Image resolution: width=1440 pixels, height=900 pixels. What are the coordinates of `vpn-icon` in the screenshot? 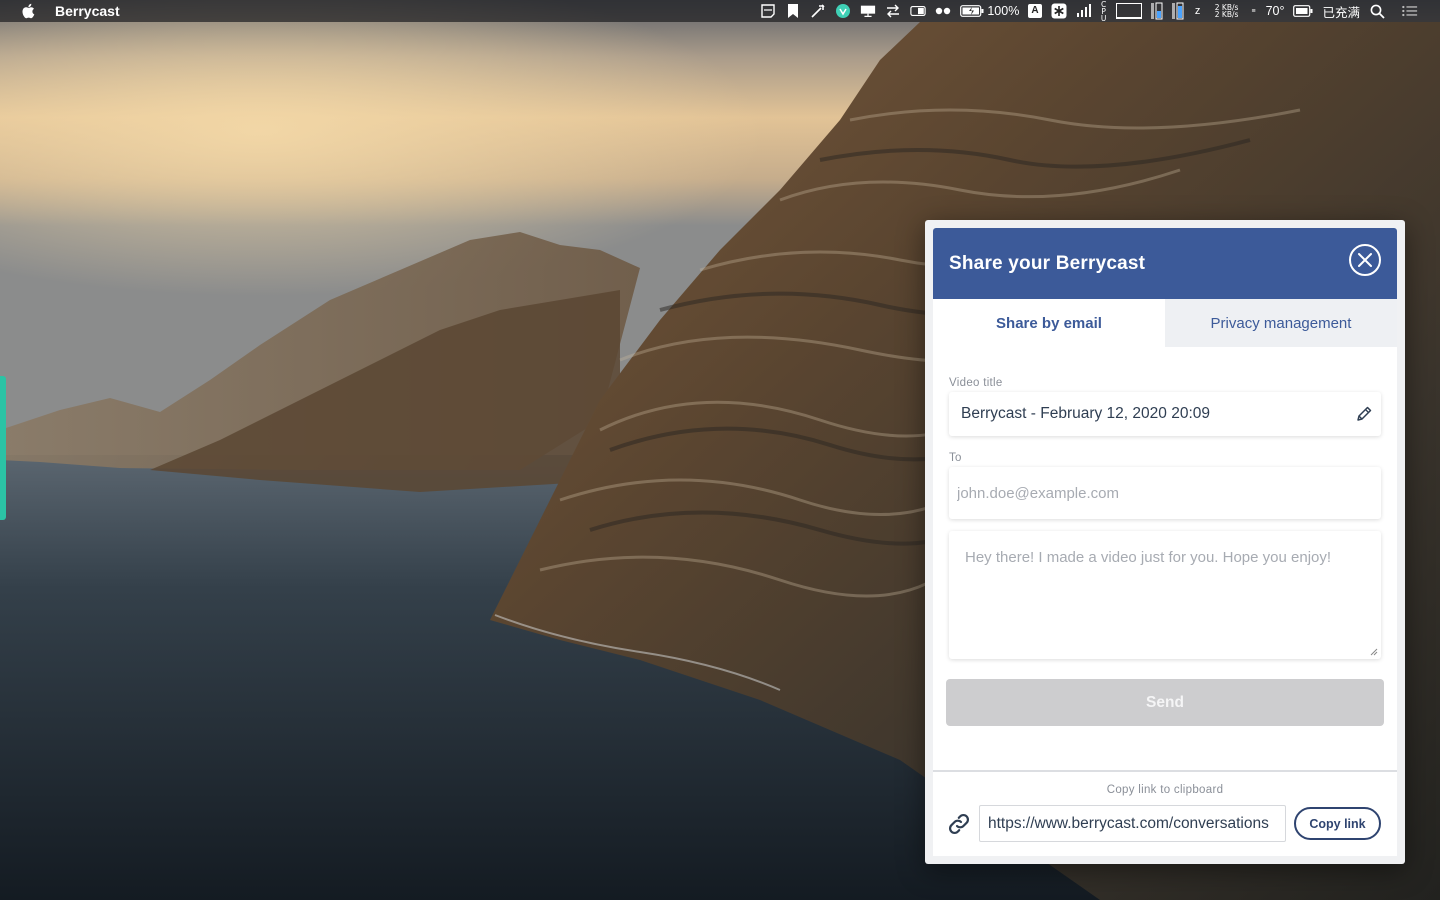 It's located at (843, 11).